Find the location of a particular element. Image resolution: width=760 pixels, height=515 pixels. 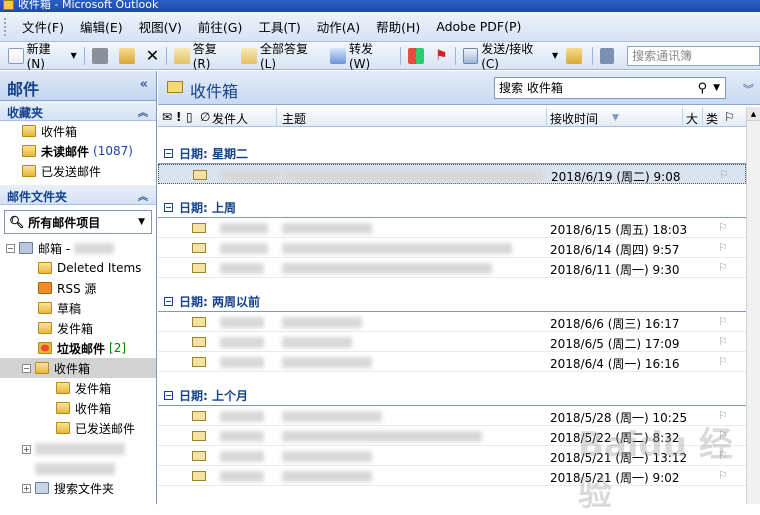

redacted-subject is located at coordinates (327, 362).